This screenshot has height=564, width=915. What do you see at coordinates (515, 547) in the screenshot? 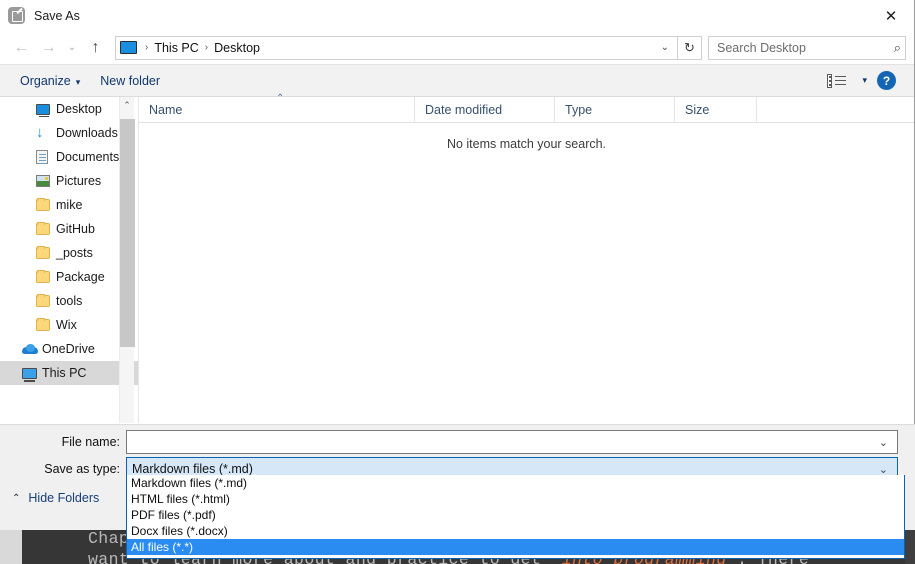
I see `dropdown-option: All files (*.*)` at bounding box center [515, 547].